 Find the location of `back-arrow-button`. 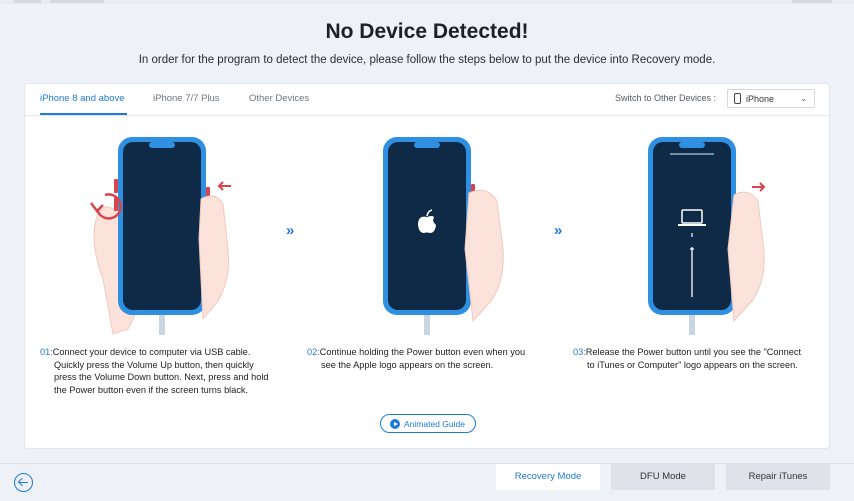

back-arrow-button is located at coordinates (23, 482).